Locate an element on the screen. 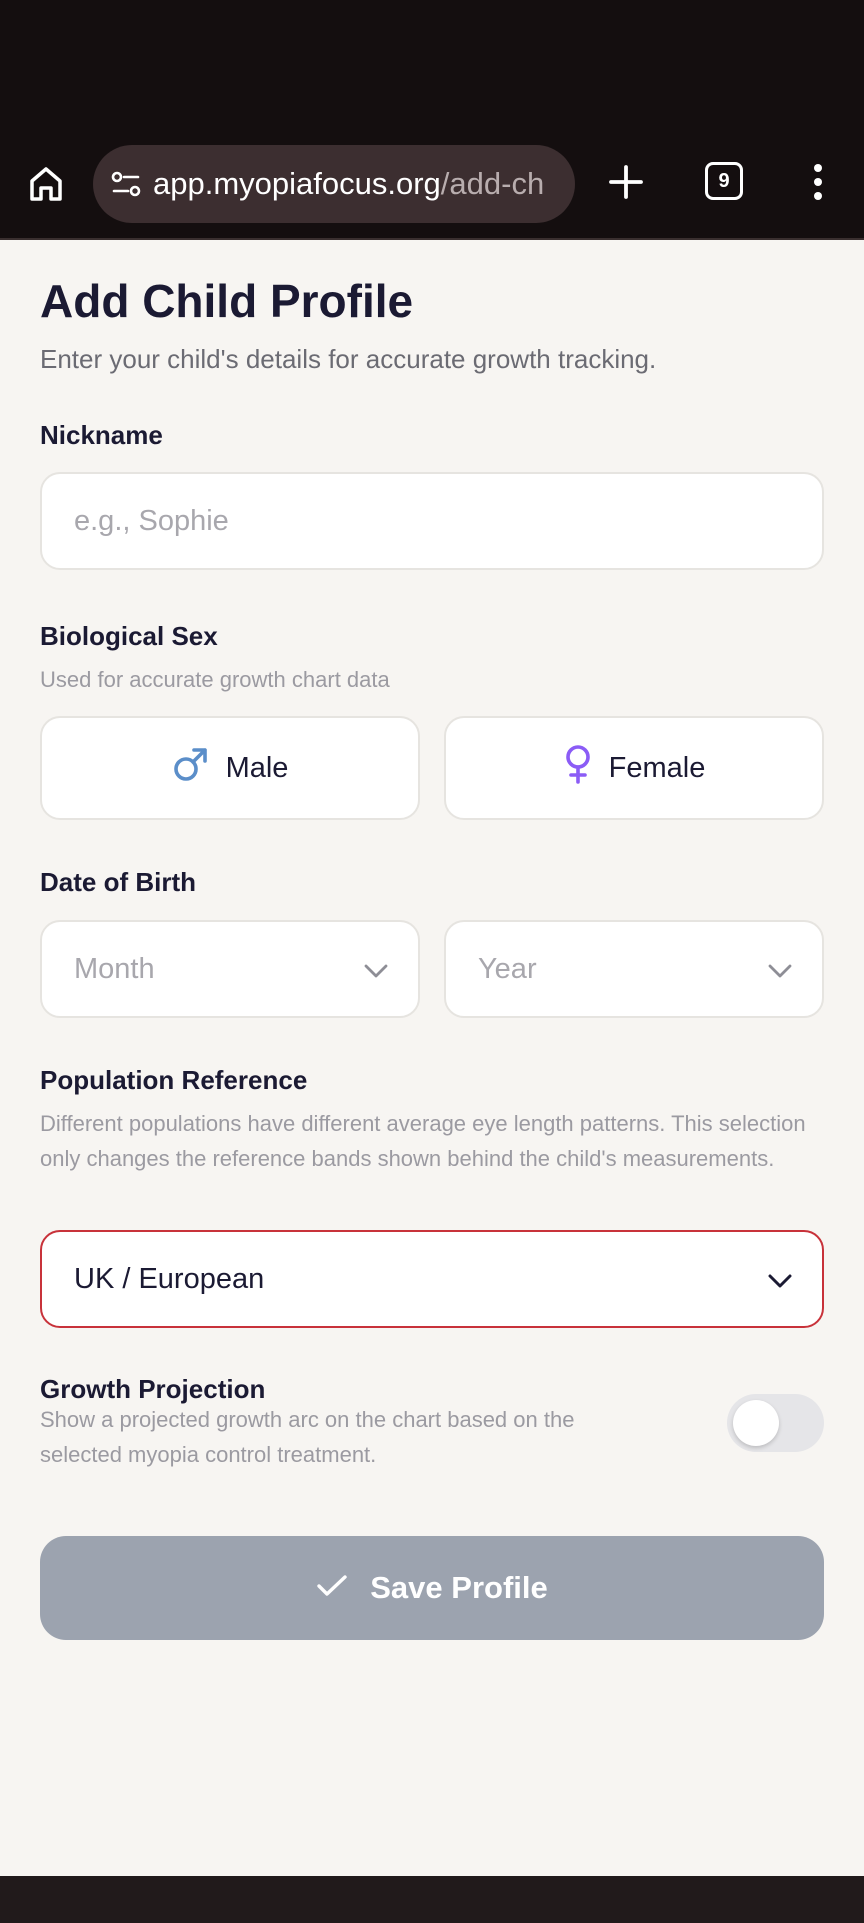 The height and width of the screenshot is (1923, 864). url-text: app.myopiafocus.org/add-ch is located at coordinates (348, 184).